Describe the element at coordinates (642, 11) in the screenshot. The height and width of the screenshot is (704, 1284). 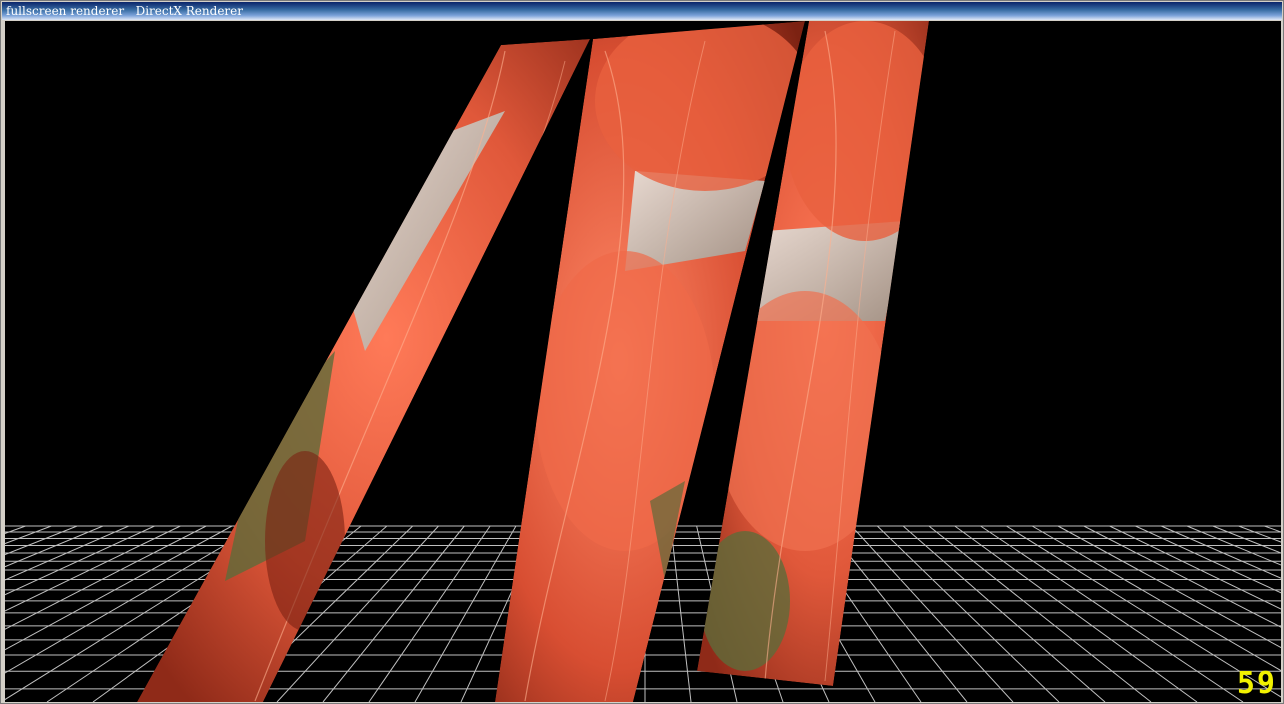
I see `title-bar: fullscreen renderer DirectX Renderer` at that location.